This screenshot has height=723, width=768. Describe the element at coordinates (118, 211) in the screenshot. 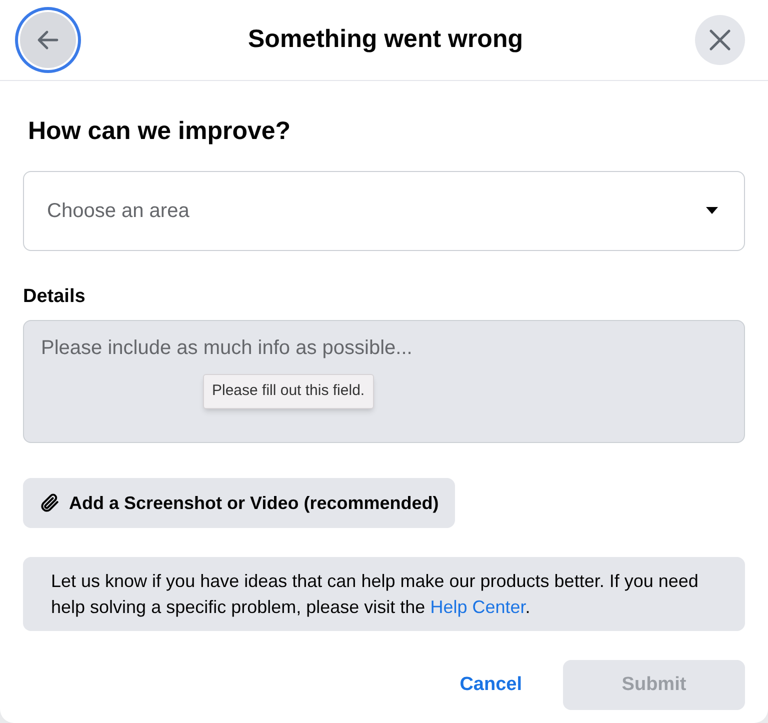

I see `dropdown-placeholder: Choose an area` at that location.